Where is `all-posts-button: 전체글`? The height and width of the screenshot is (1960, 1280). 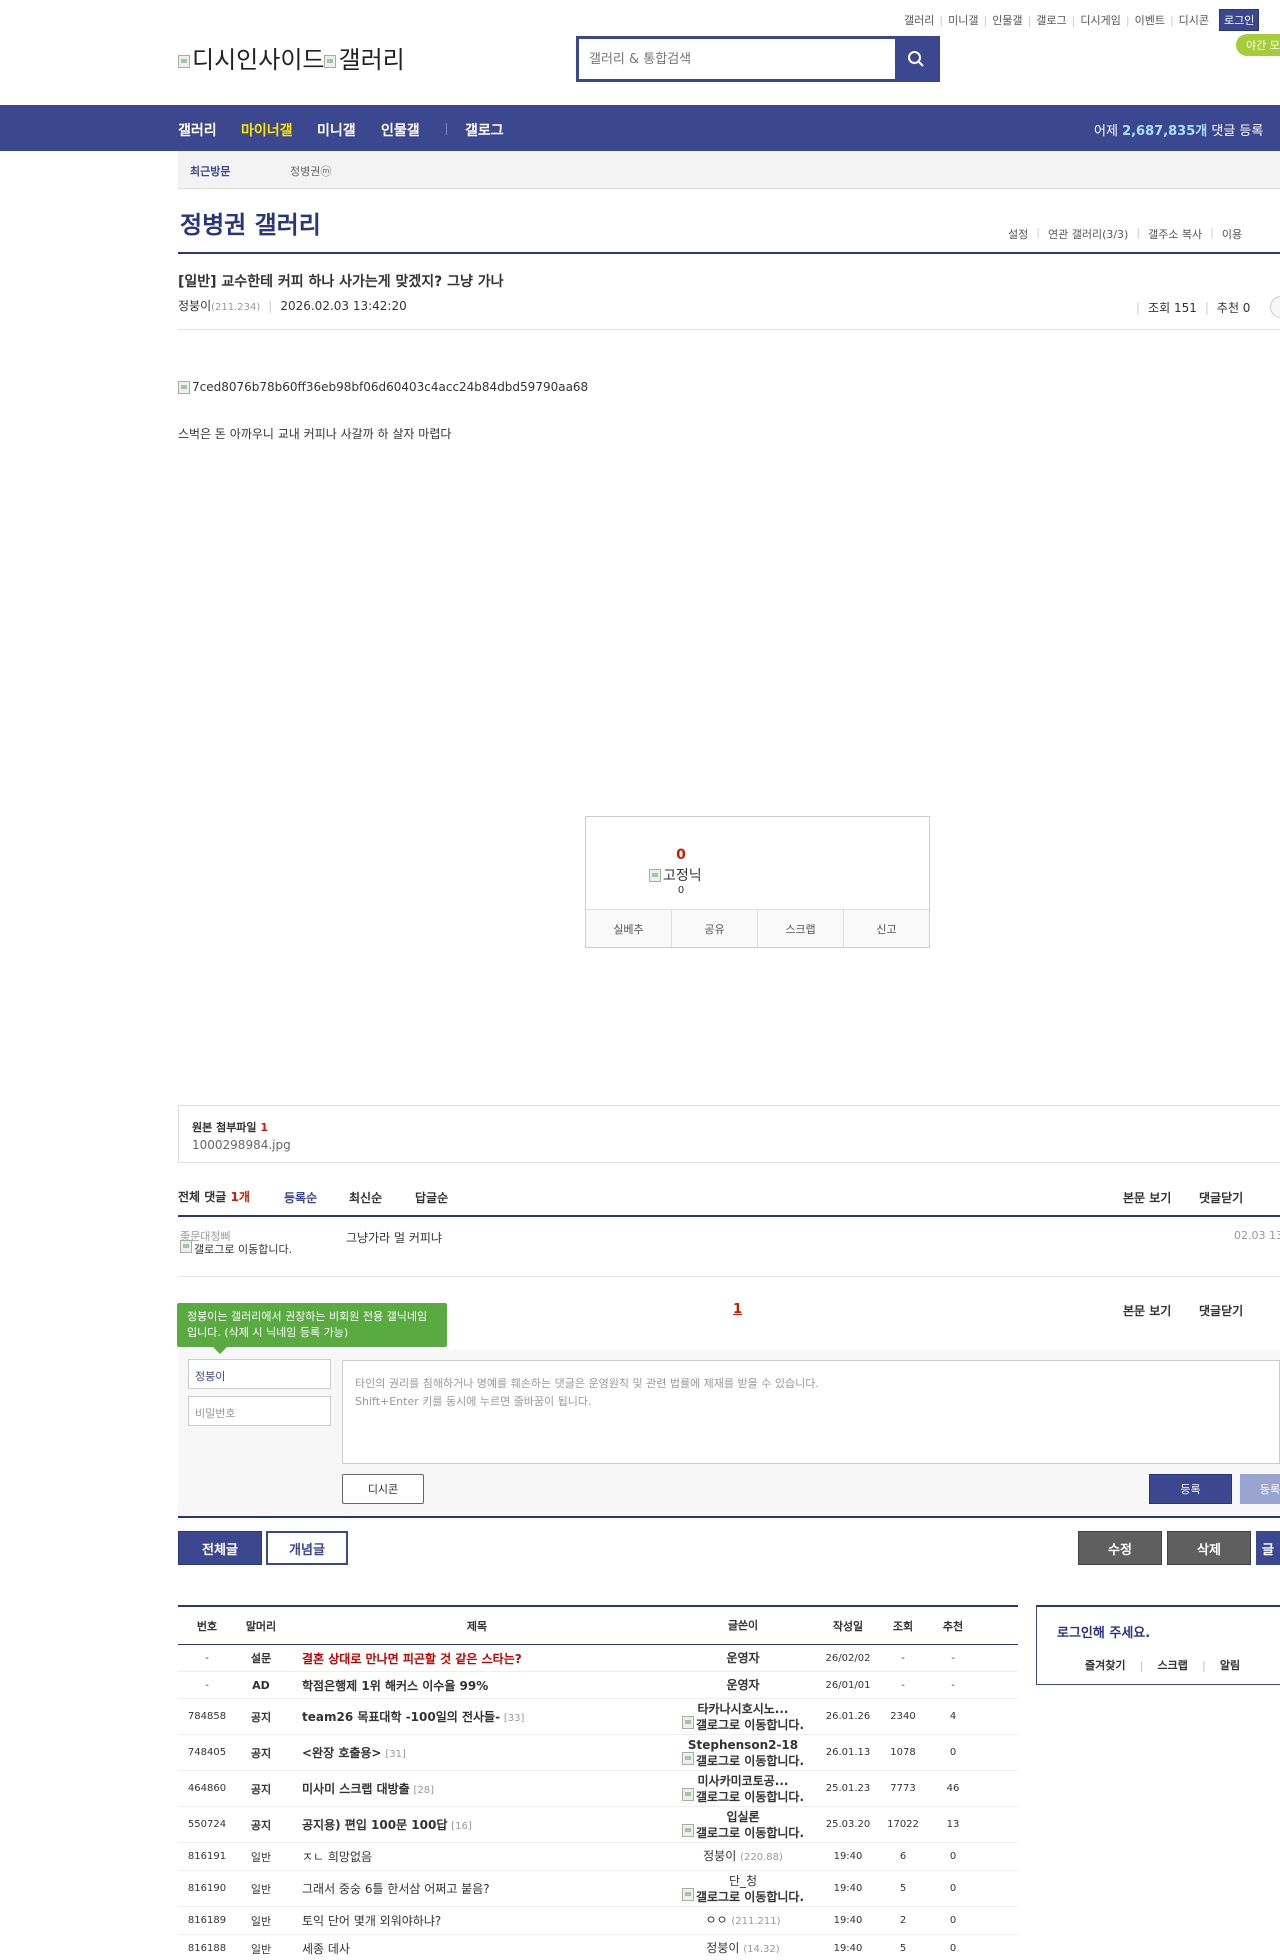 all-posts-button: 전체글 is located at coordinates (220, 1548).